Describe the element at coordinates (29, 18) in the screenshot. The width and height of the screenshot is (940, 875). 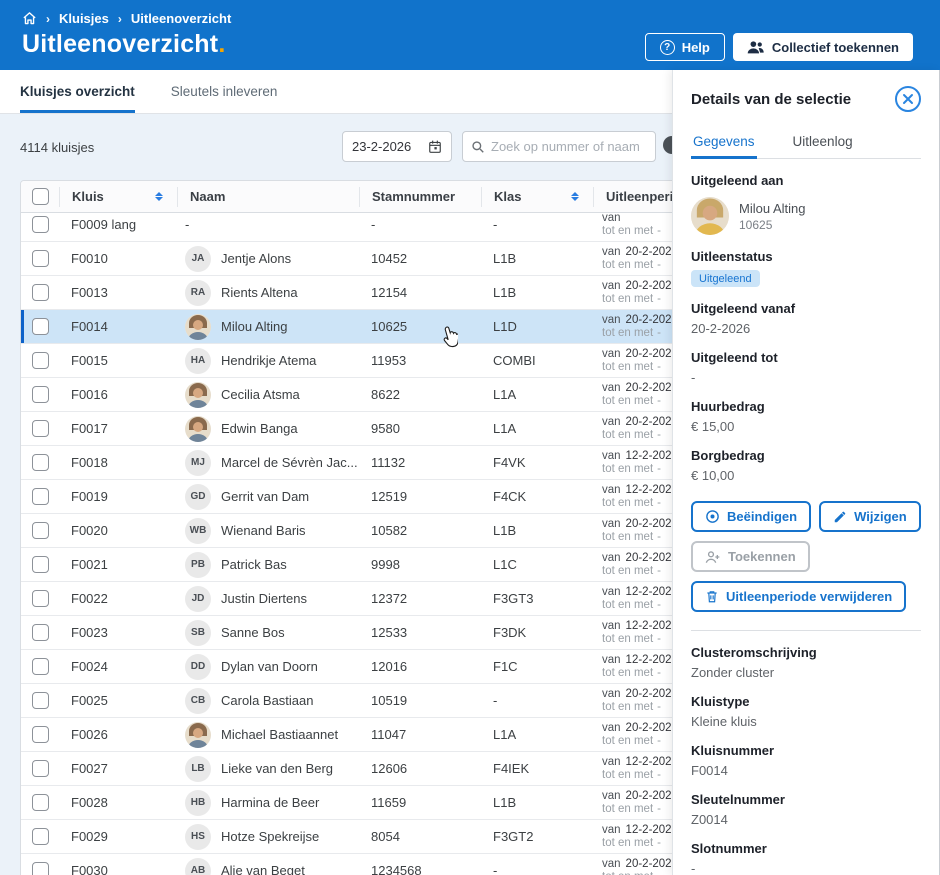
I see `home-icon` at that location.